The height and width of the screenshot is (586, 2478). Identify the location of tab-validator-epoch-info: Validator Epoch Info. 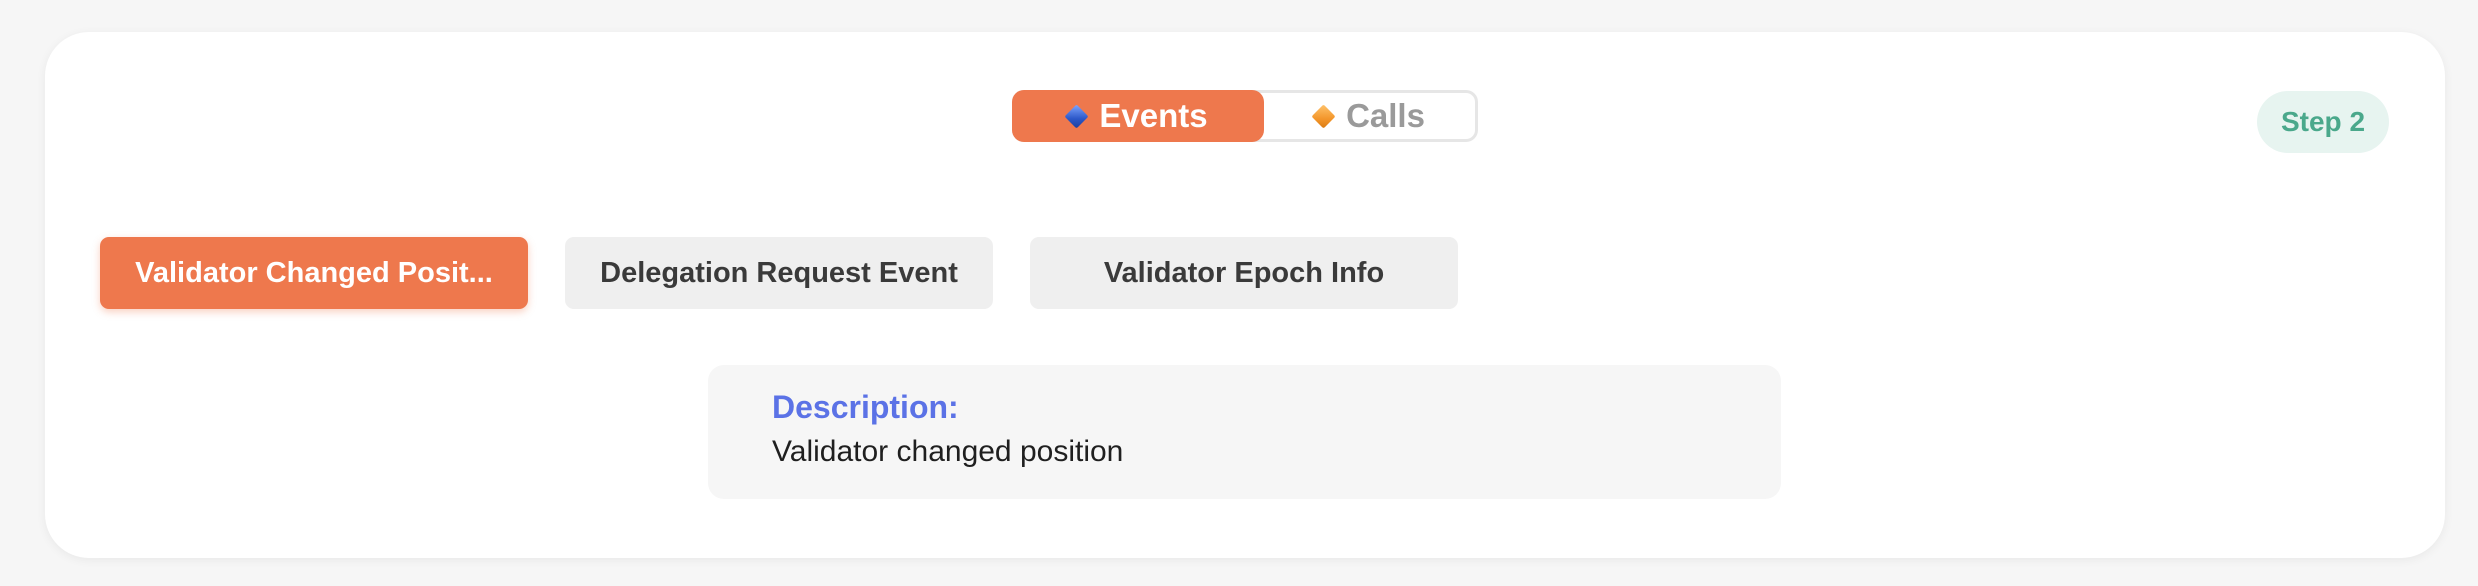
(1244, 273).